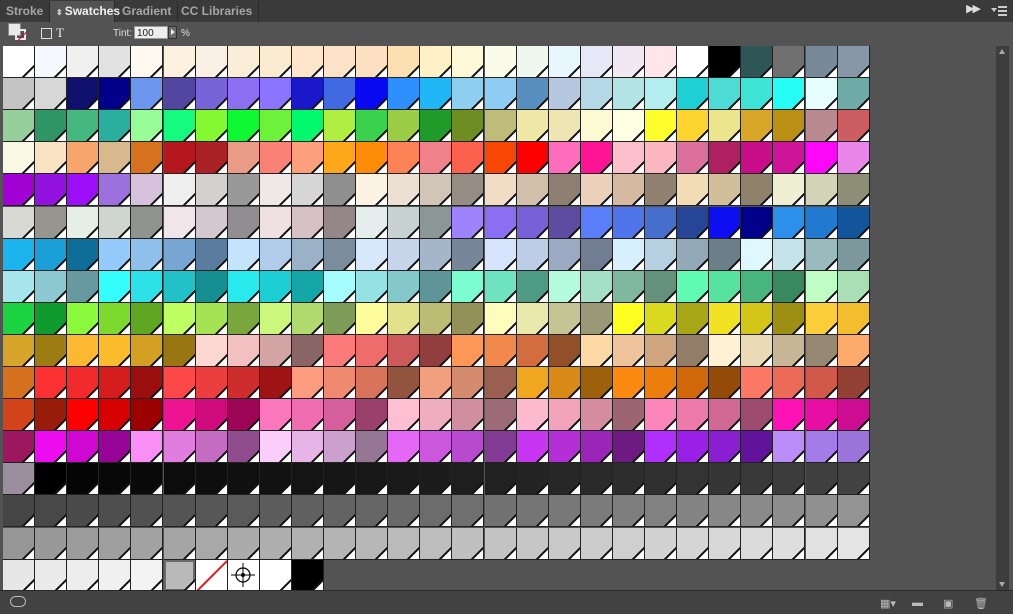  Describe the element at coordinates (84, 11) in the screenshot. I see `tab-swatches: ⬍ Swatches` at that location.